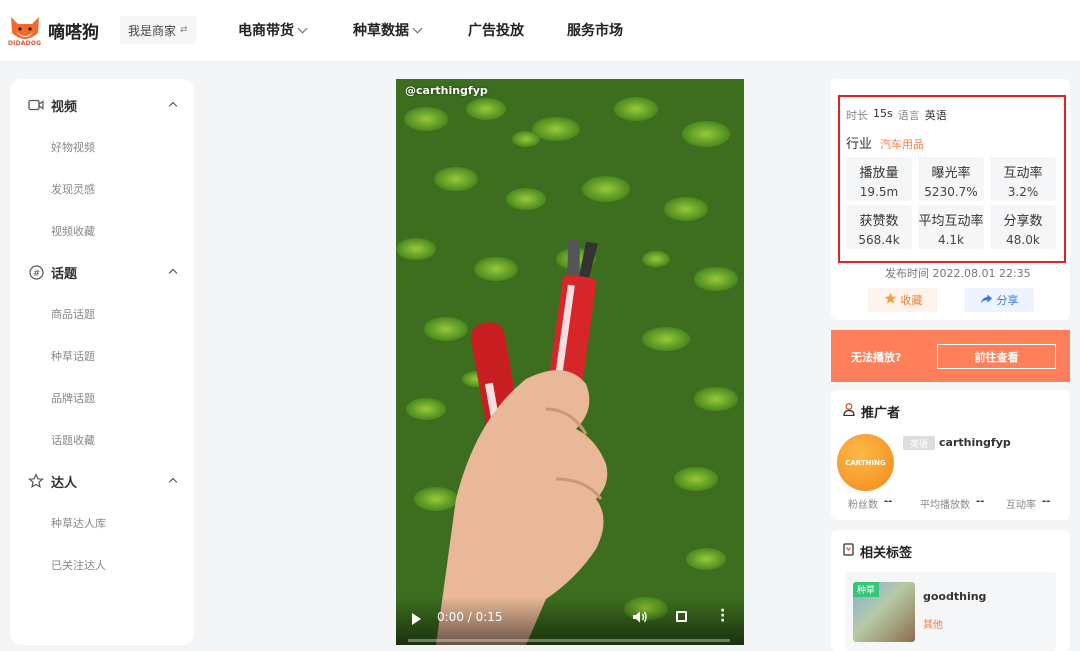  I want to click on more-options-icon: · · ·, so click(722, 616).